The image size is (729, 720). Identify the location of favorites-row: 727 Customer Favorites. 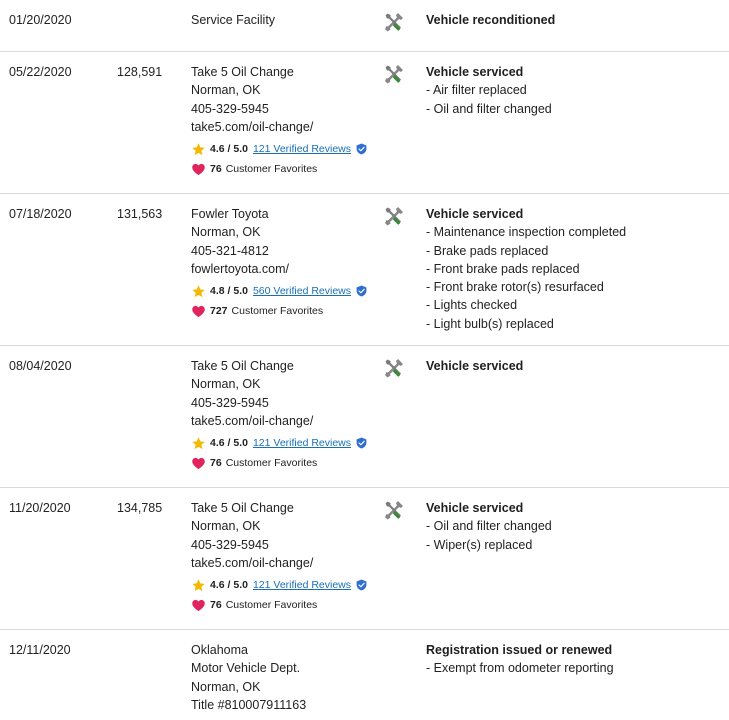
(279, 311).